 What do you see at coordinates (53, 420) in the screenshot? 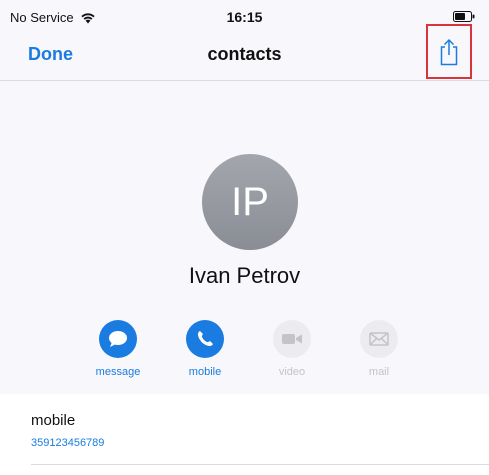
I see `detail-label: mobile` at bounding box center [53, 420].